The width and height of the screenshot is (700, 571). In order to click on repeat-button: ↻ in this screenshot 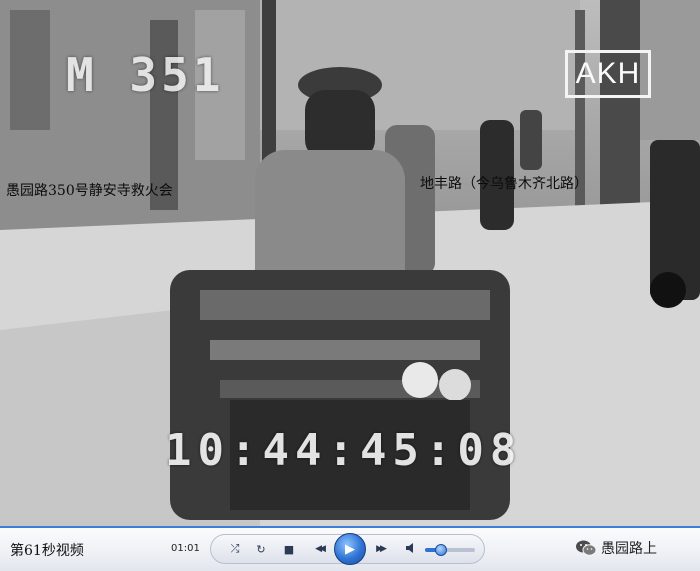, I will do `click(261, 549)`.